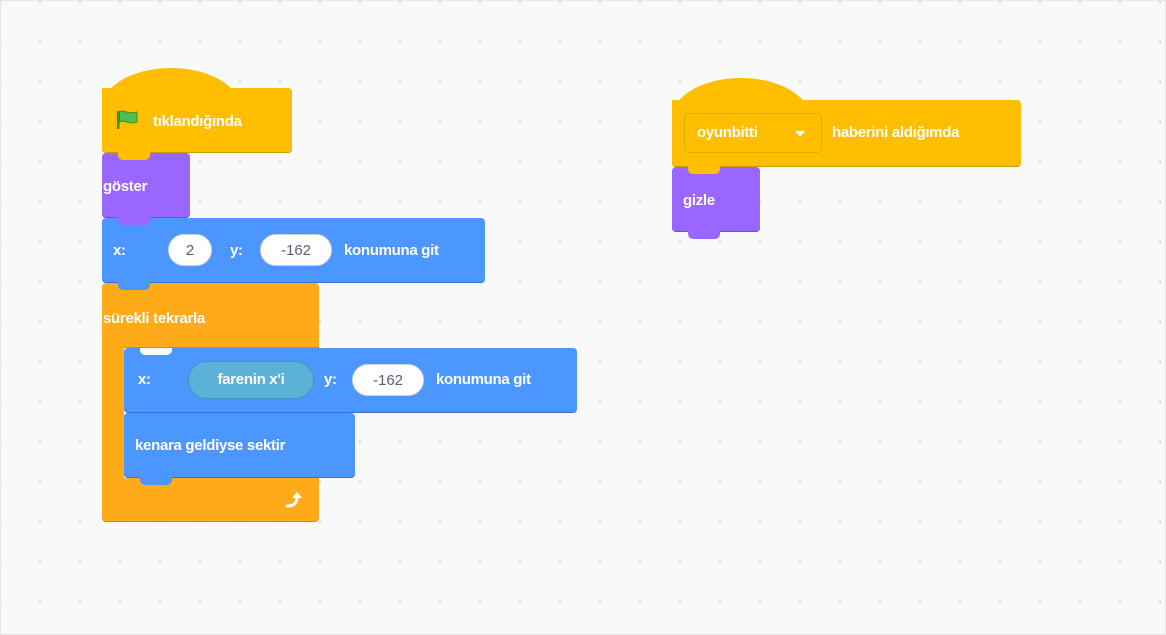 Image resolution: width=1166 pixels, height=635 pixels. What do you see at coordinates (896, 132) in the screenshot?
I see `when-receive-suffix: haberini aldığımda` at bounding box center [896, 132].